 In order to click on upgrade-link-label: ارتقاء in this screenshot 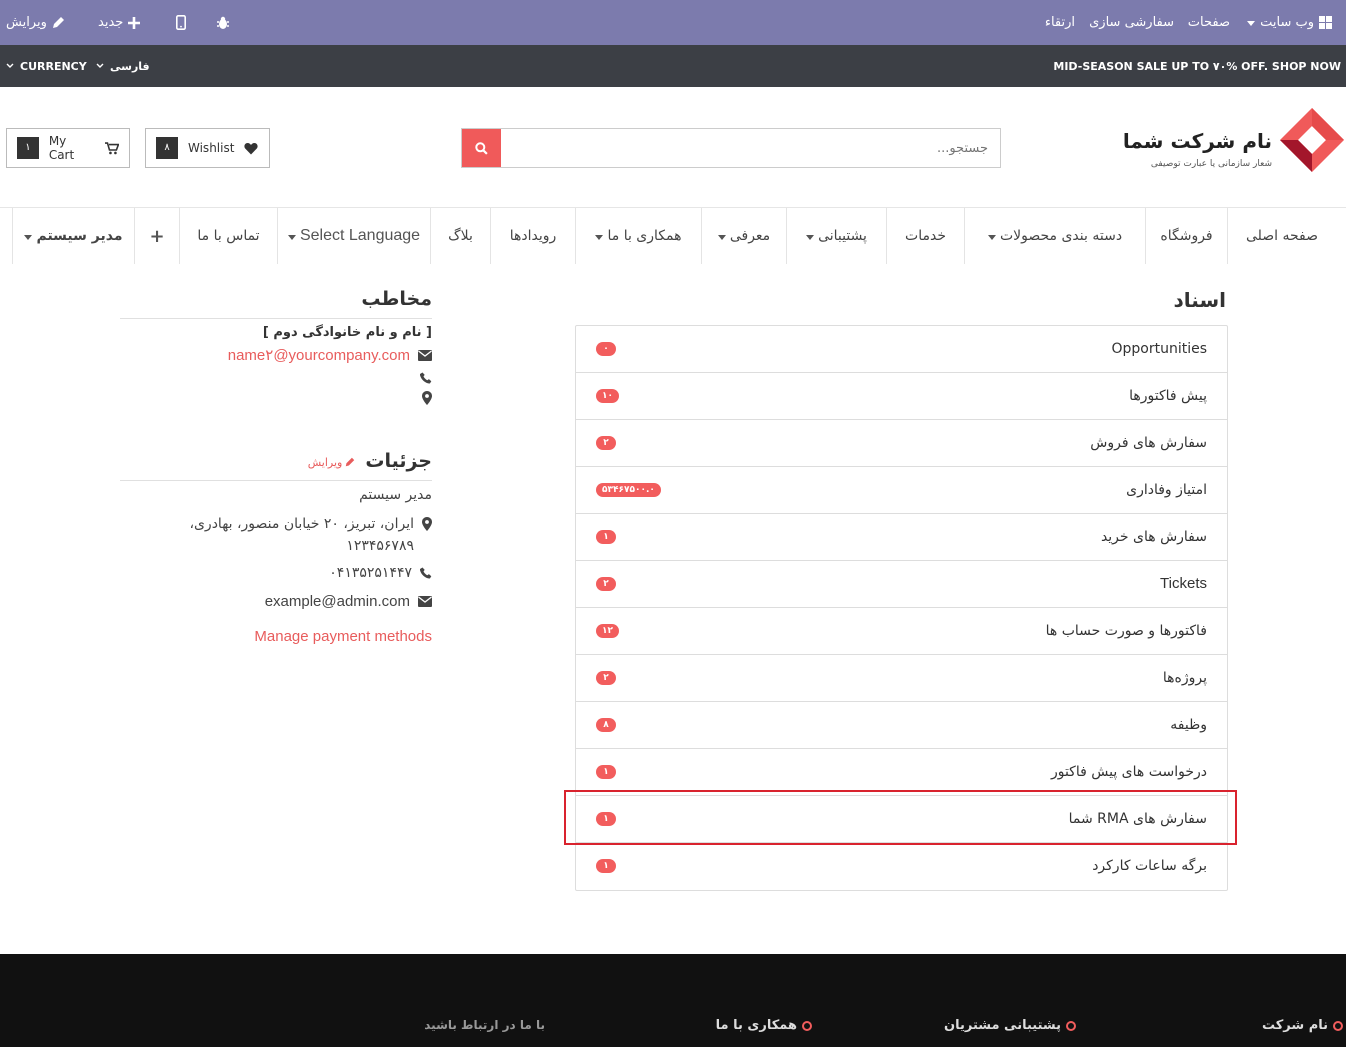, I will do `click(1059, 22)`.